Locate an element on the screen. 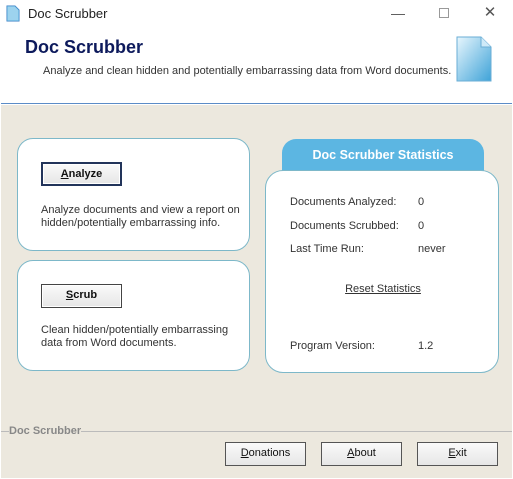 The width and height of the screenshot is (513, 479). scrub-button: Scrub is located at coordinates (81, 296).